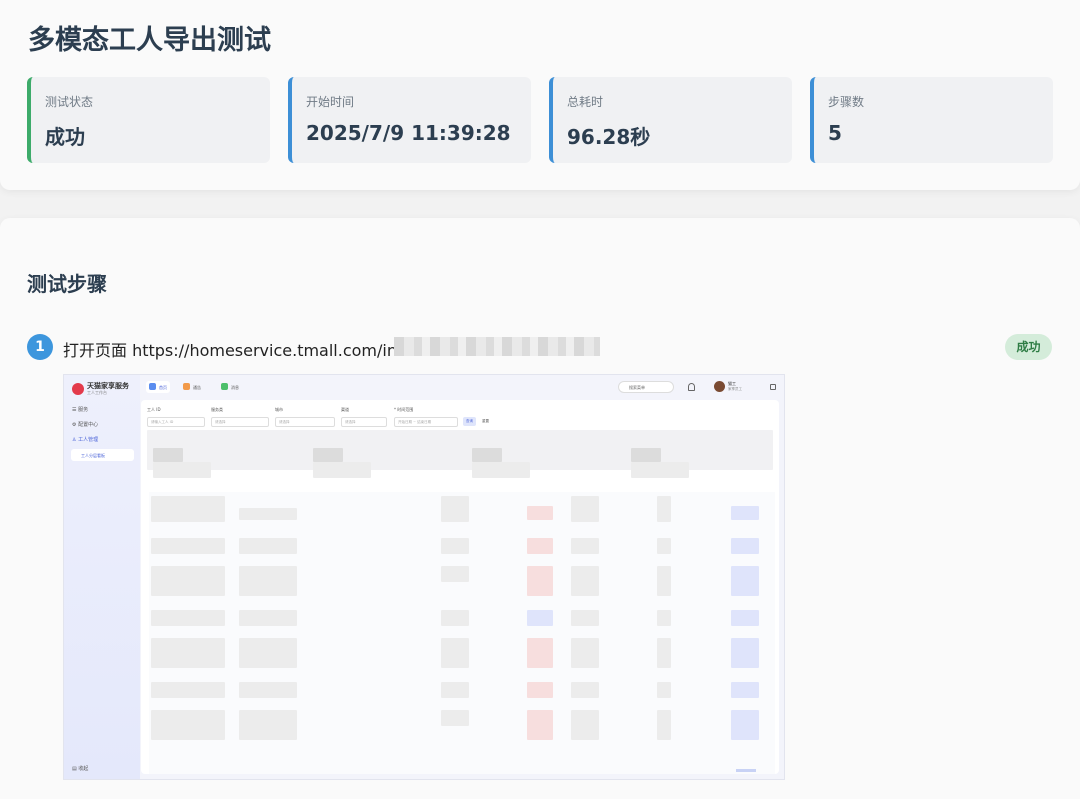  What do you see at coordinates (102, 455) in the screenshot?
I see `screenshot-nav-sub-item: 工人分层看板` at bounding box center [102, 455].